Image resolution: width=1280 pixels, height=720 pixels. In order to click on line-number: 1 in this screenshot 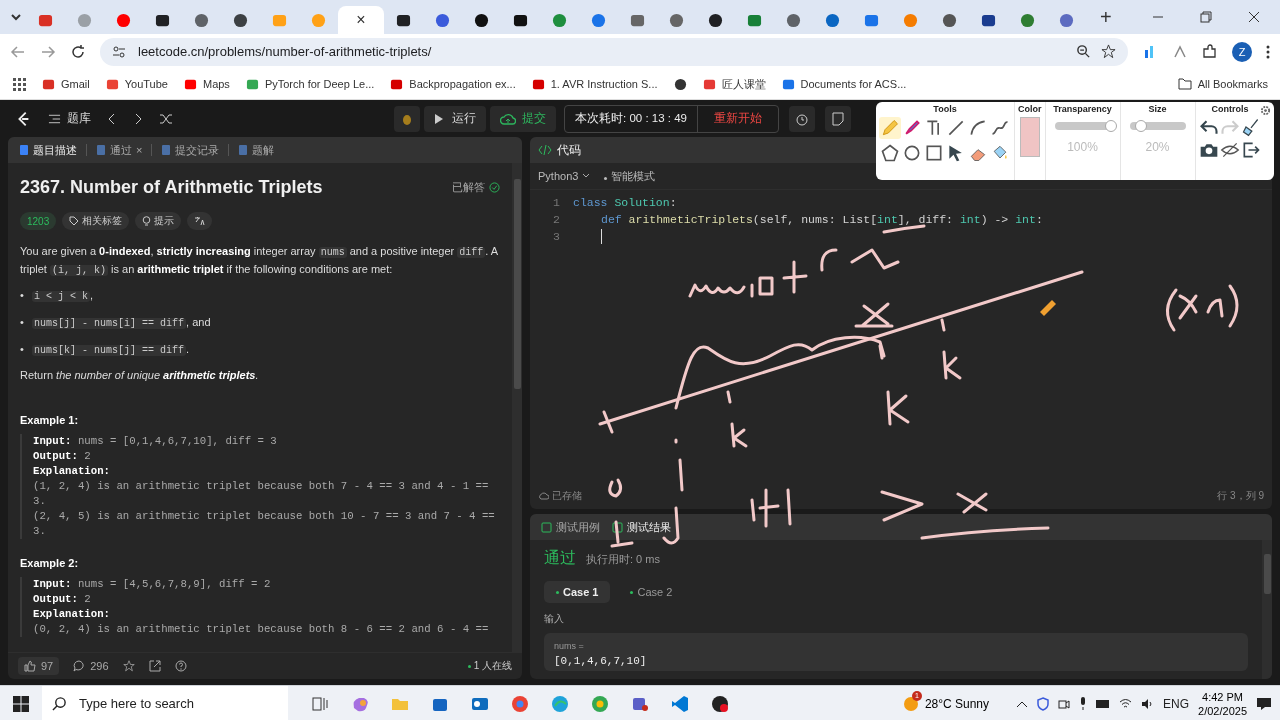, I will do `click(556, 202)`.